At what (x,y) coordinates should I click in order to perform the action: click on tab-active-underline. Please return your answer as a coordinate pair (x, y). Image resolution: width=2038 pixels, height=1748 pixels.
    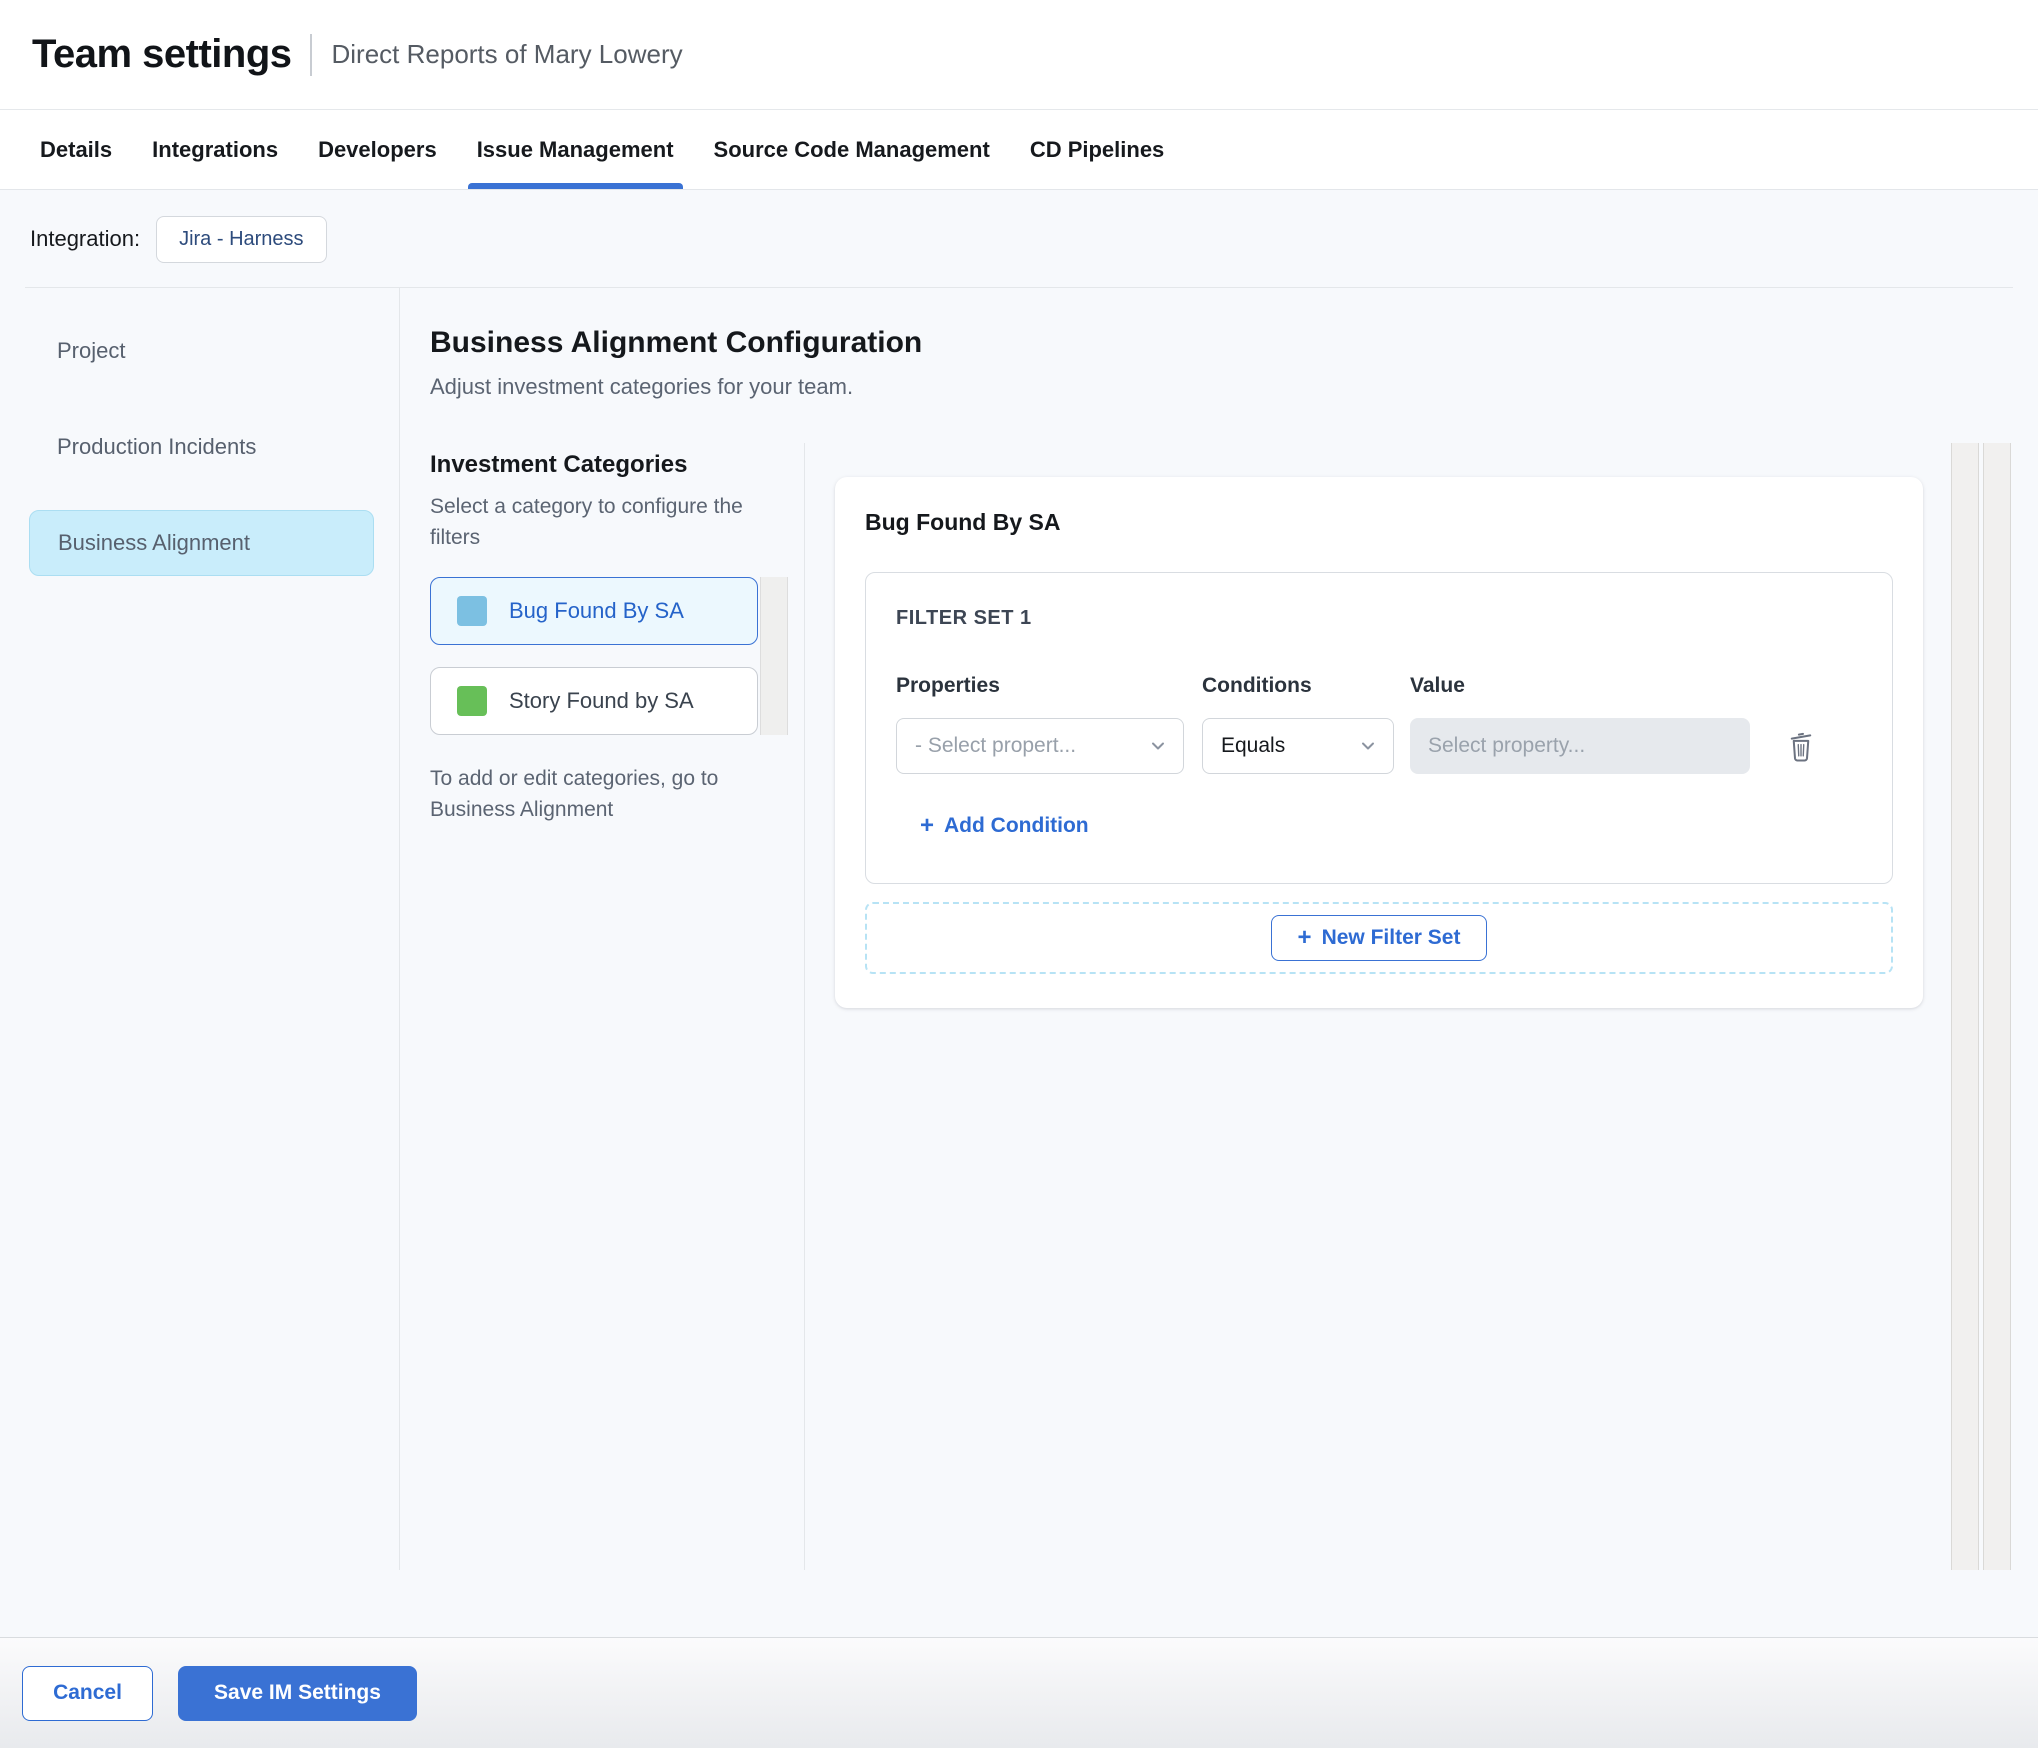
    Looking at the image, I should click on (575, 186).